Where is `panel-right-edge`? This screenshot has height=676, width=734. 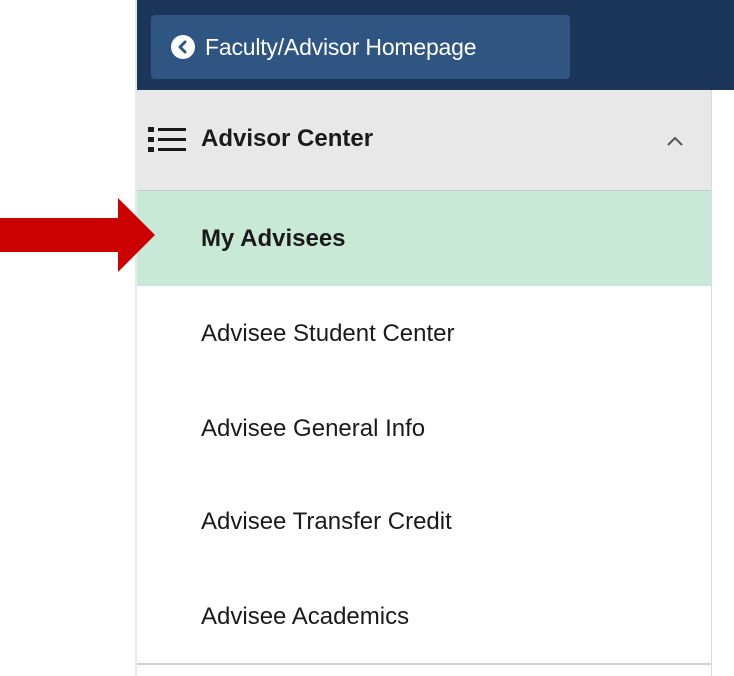
panel-right-edge is located at coordinates (722, 383).